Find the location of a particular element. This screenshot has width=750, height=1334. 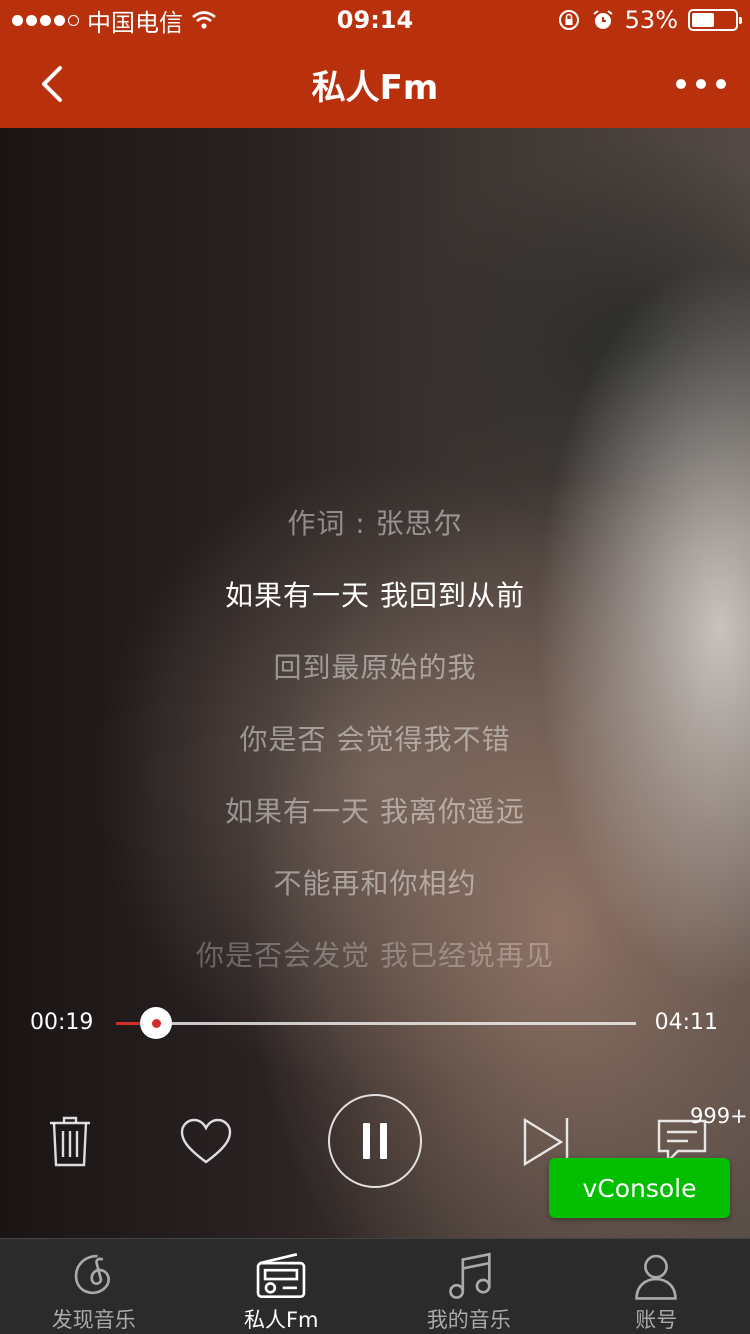

more-dots-icon is located at coordinates (681, 84).